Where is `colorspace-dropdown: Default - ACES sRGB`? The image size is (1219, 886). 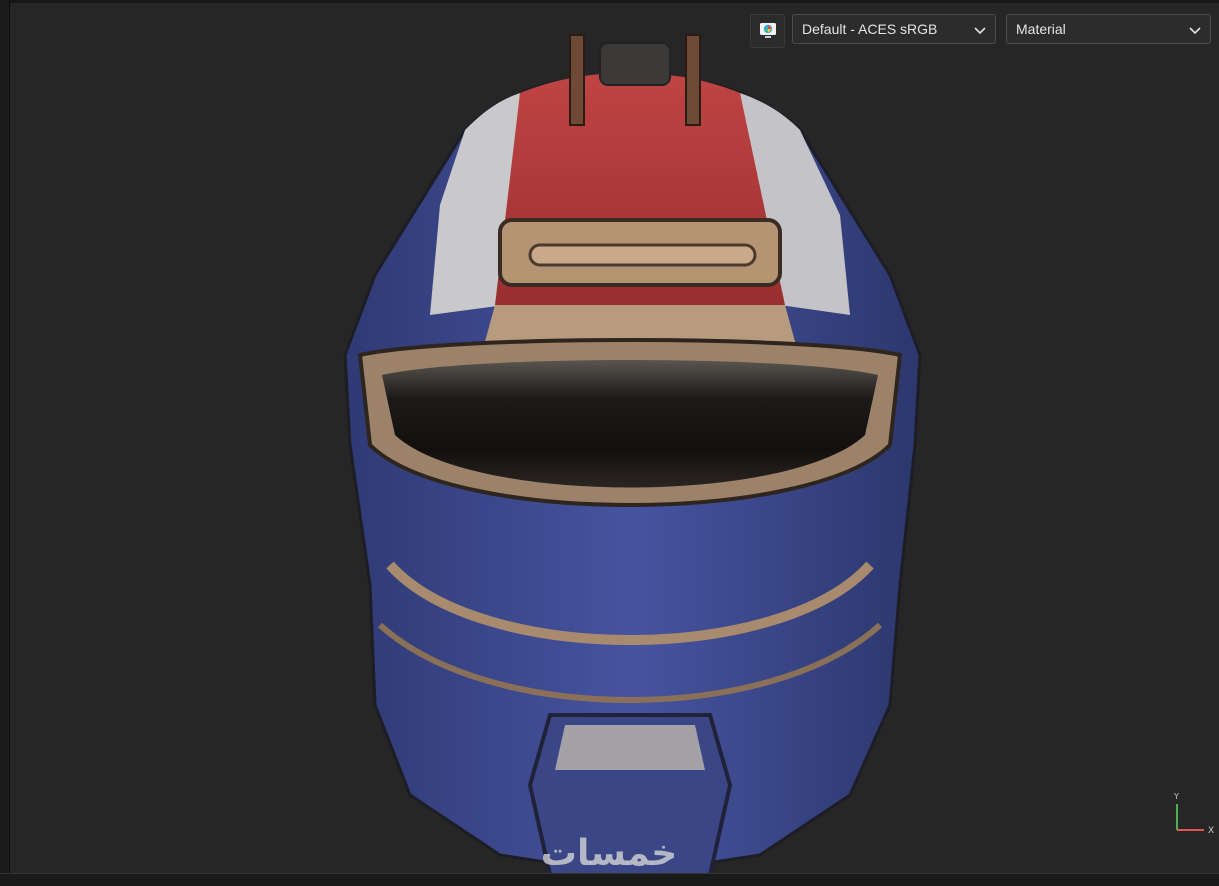 colorspace-dropdown: Default - ACES sRGB is located at coordinates (894, 29).